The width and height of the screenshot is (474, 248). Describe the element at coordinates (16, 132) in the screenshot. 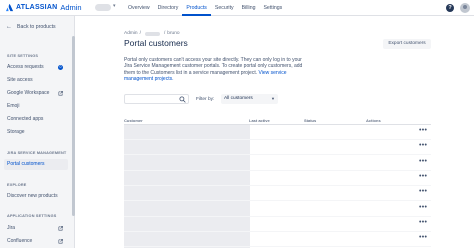

I see `sidebar-item-label: Storage` at that location.